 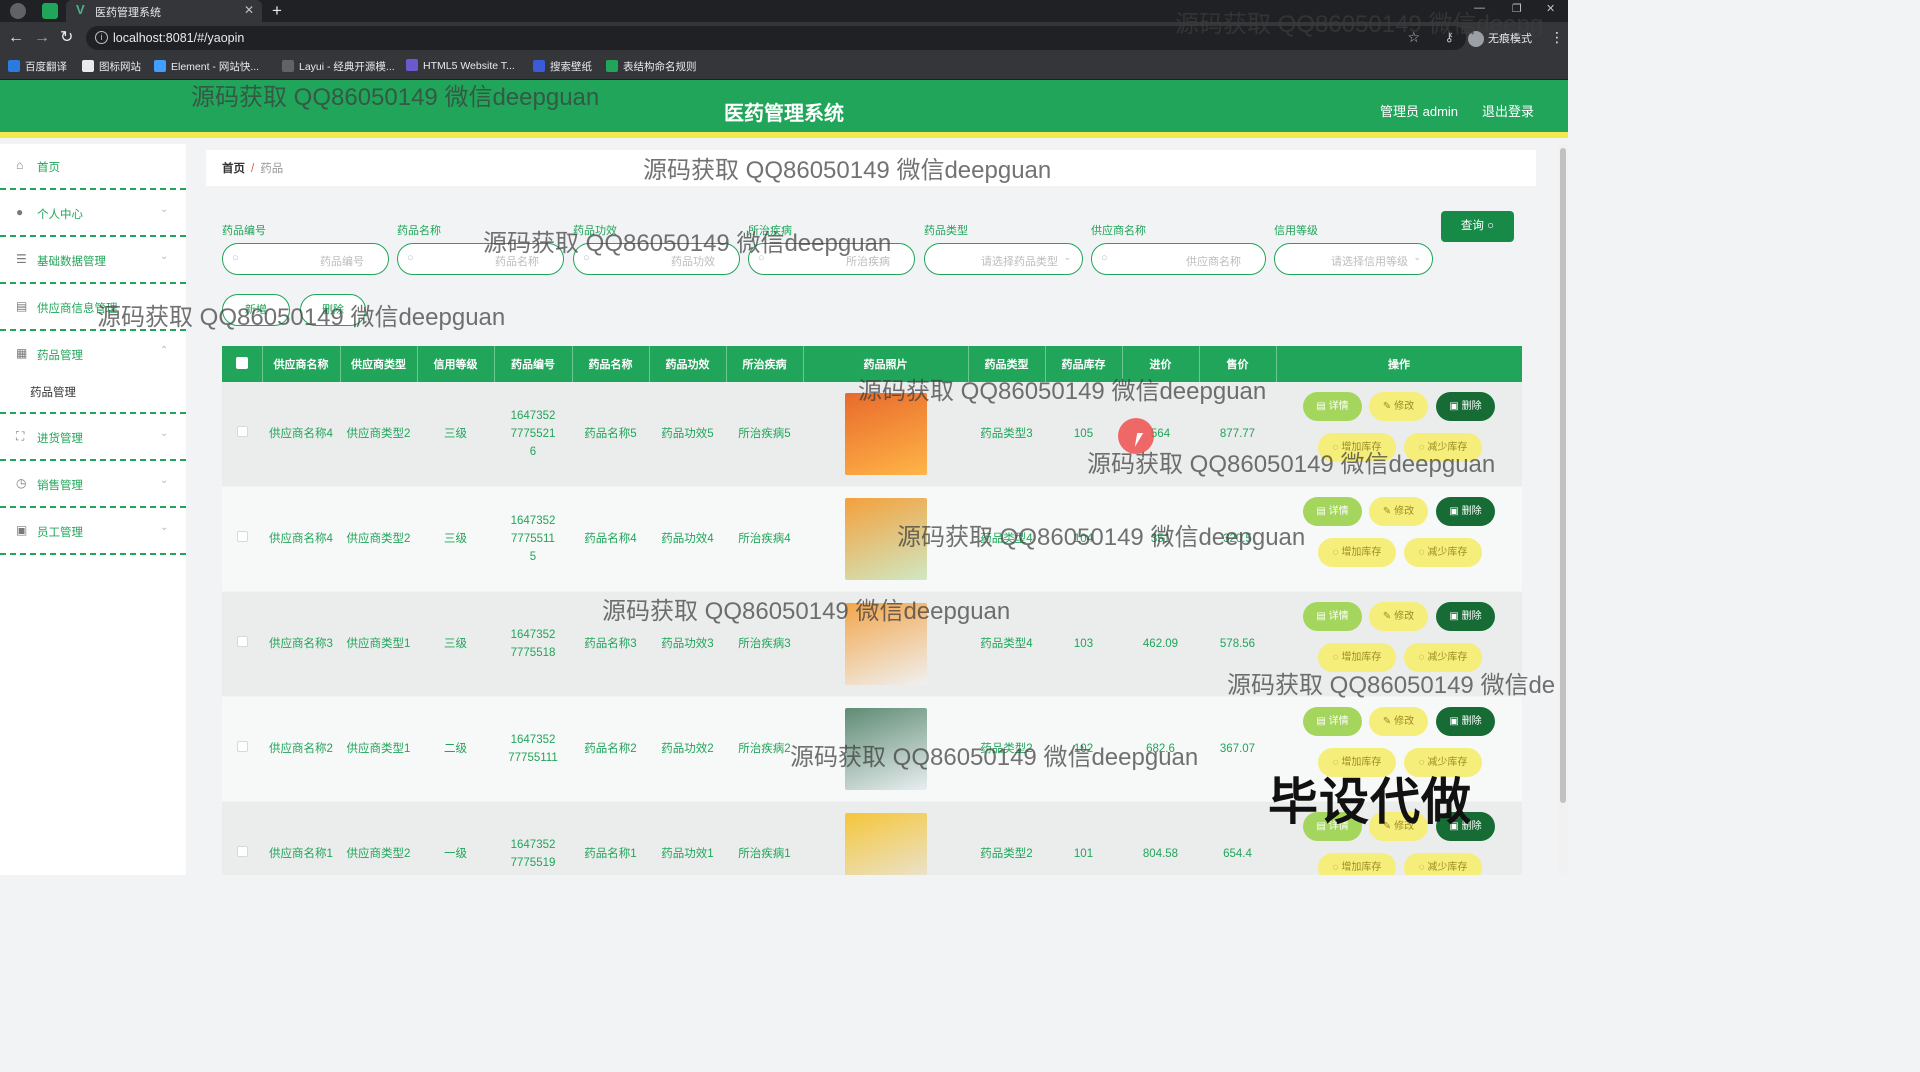 What do you see at coordinates (93, 485) in the screenshot?
I see `sidebar-item-sales: ◷ 销售管理 ⌄` at bounding box center [93, 485].